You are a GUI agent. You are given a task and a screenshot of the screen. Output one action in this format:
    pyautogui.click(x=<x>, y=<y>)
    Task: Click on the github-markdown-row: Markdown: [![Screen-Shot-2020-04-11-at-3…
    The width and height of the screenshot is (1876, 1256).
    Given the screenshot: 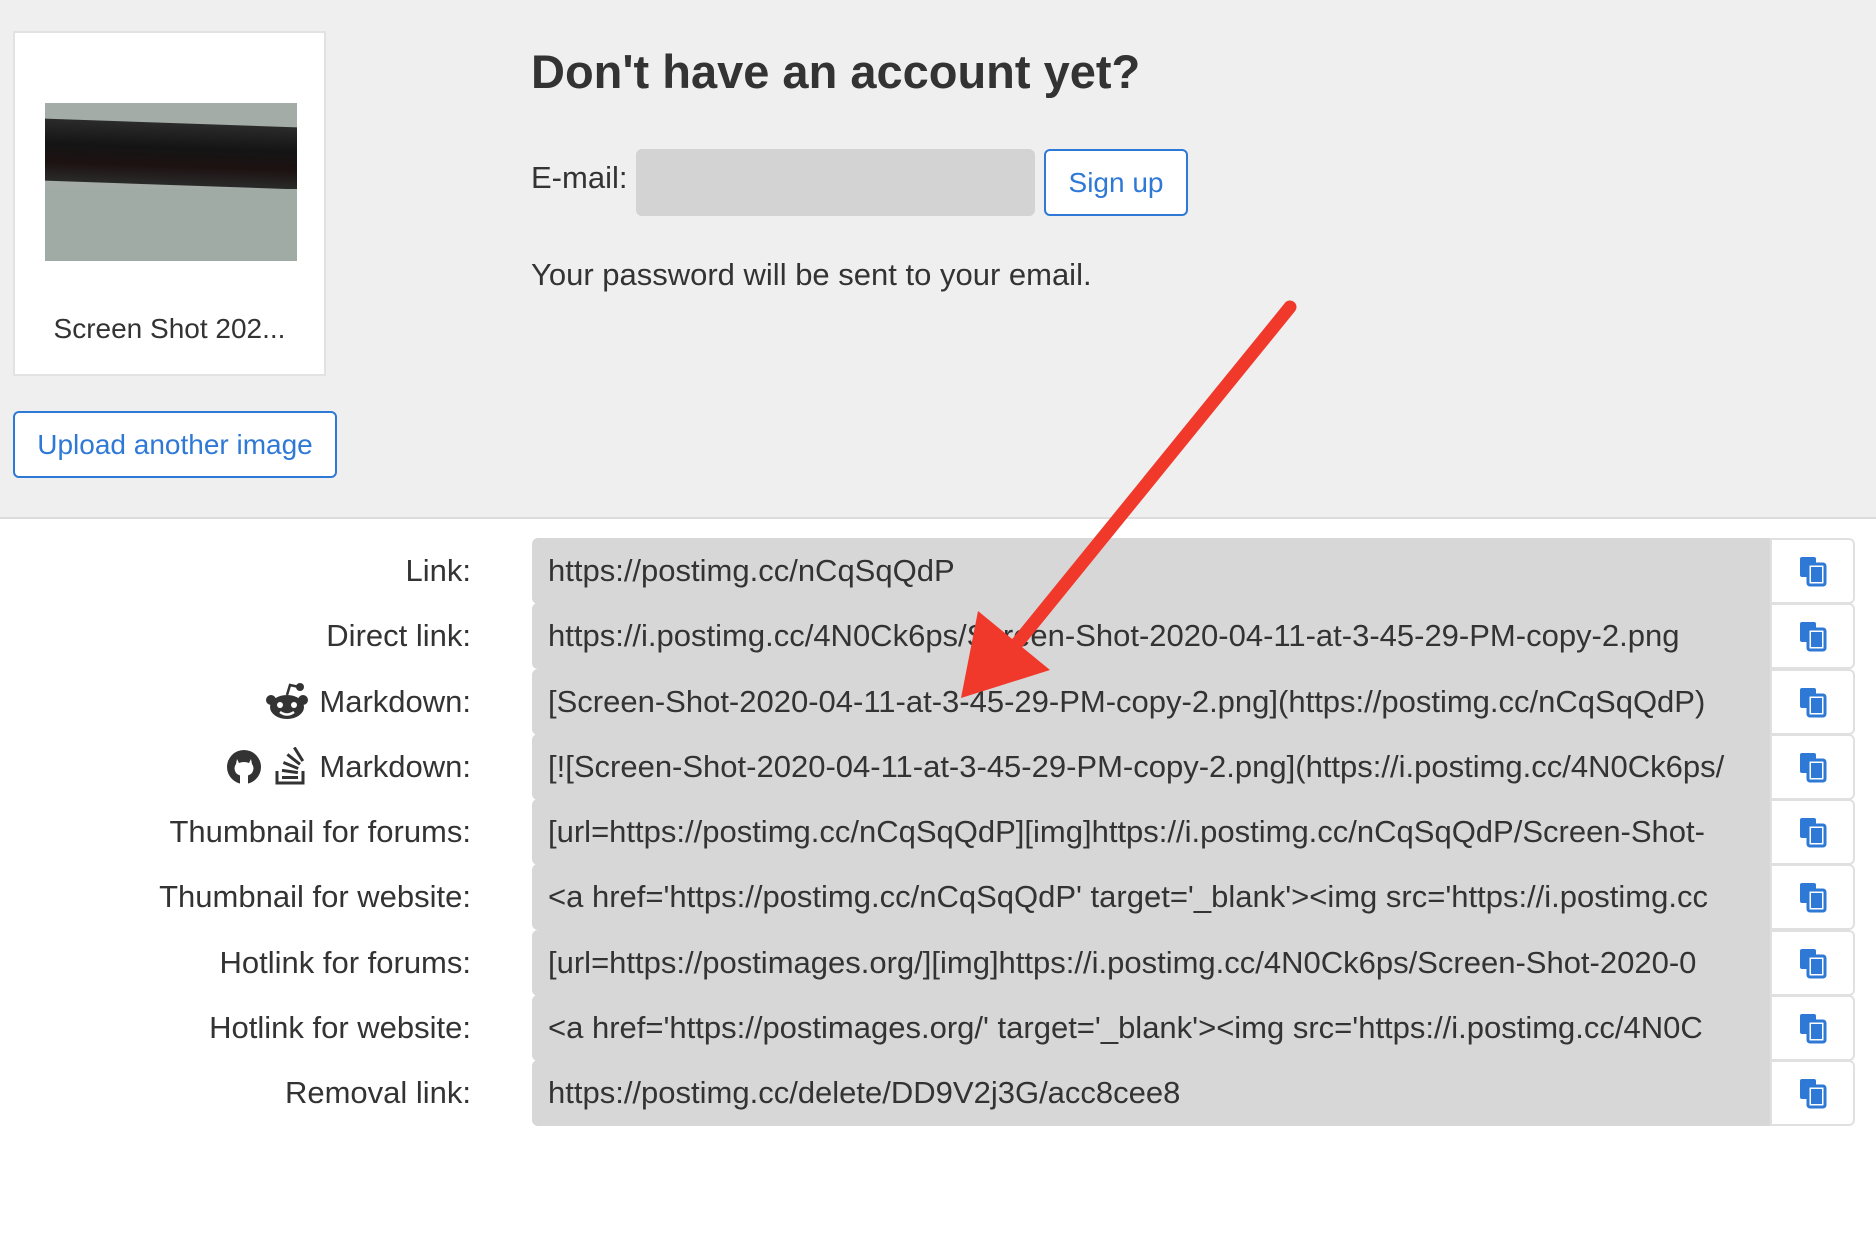 What is the action you would take?
    pyautogui.click(x=938, y=767)
    